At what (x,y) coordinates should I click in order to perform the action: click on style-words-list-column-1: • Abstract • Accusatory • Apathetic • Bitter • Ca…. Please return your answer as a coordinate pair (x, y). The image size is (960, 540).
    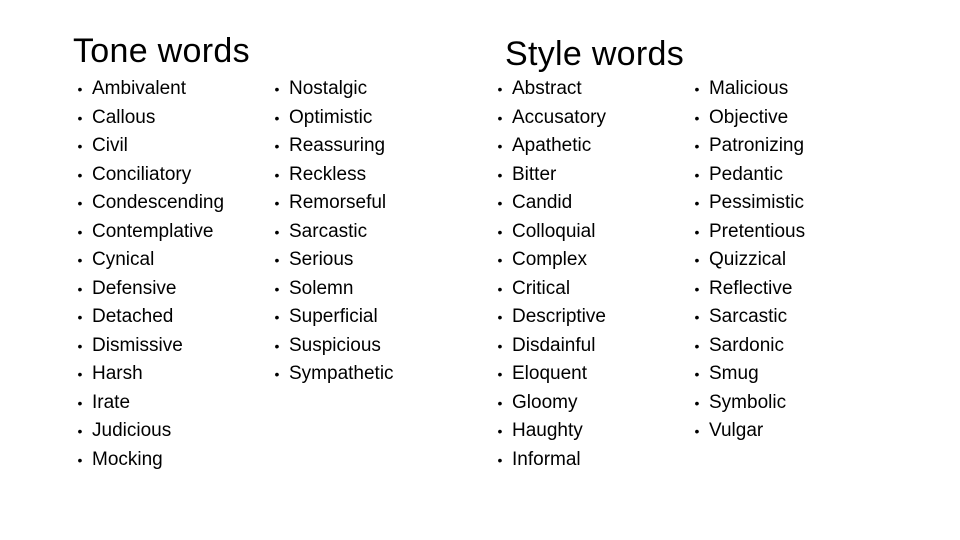
    Looking at the image, I should click on (550, 274).